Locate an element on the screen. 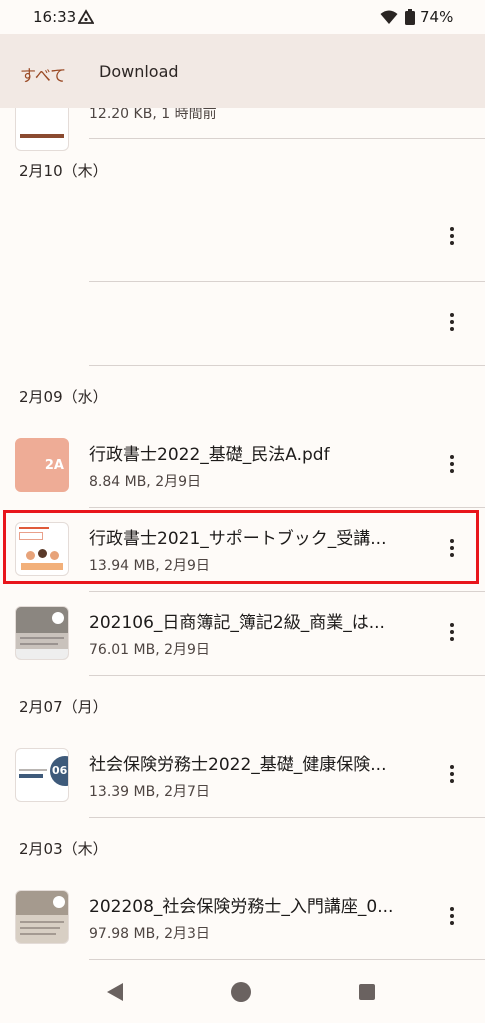 This screenshot has height=1023, width=485. list-item: 202106_日商簿記_簿記2級_商業_は... 76.01 MB, 2月9日 is located at coordinates (242, 634).